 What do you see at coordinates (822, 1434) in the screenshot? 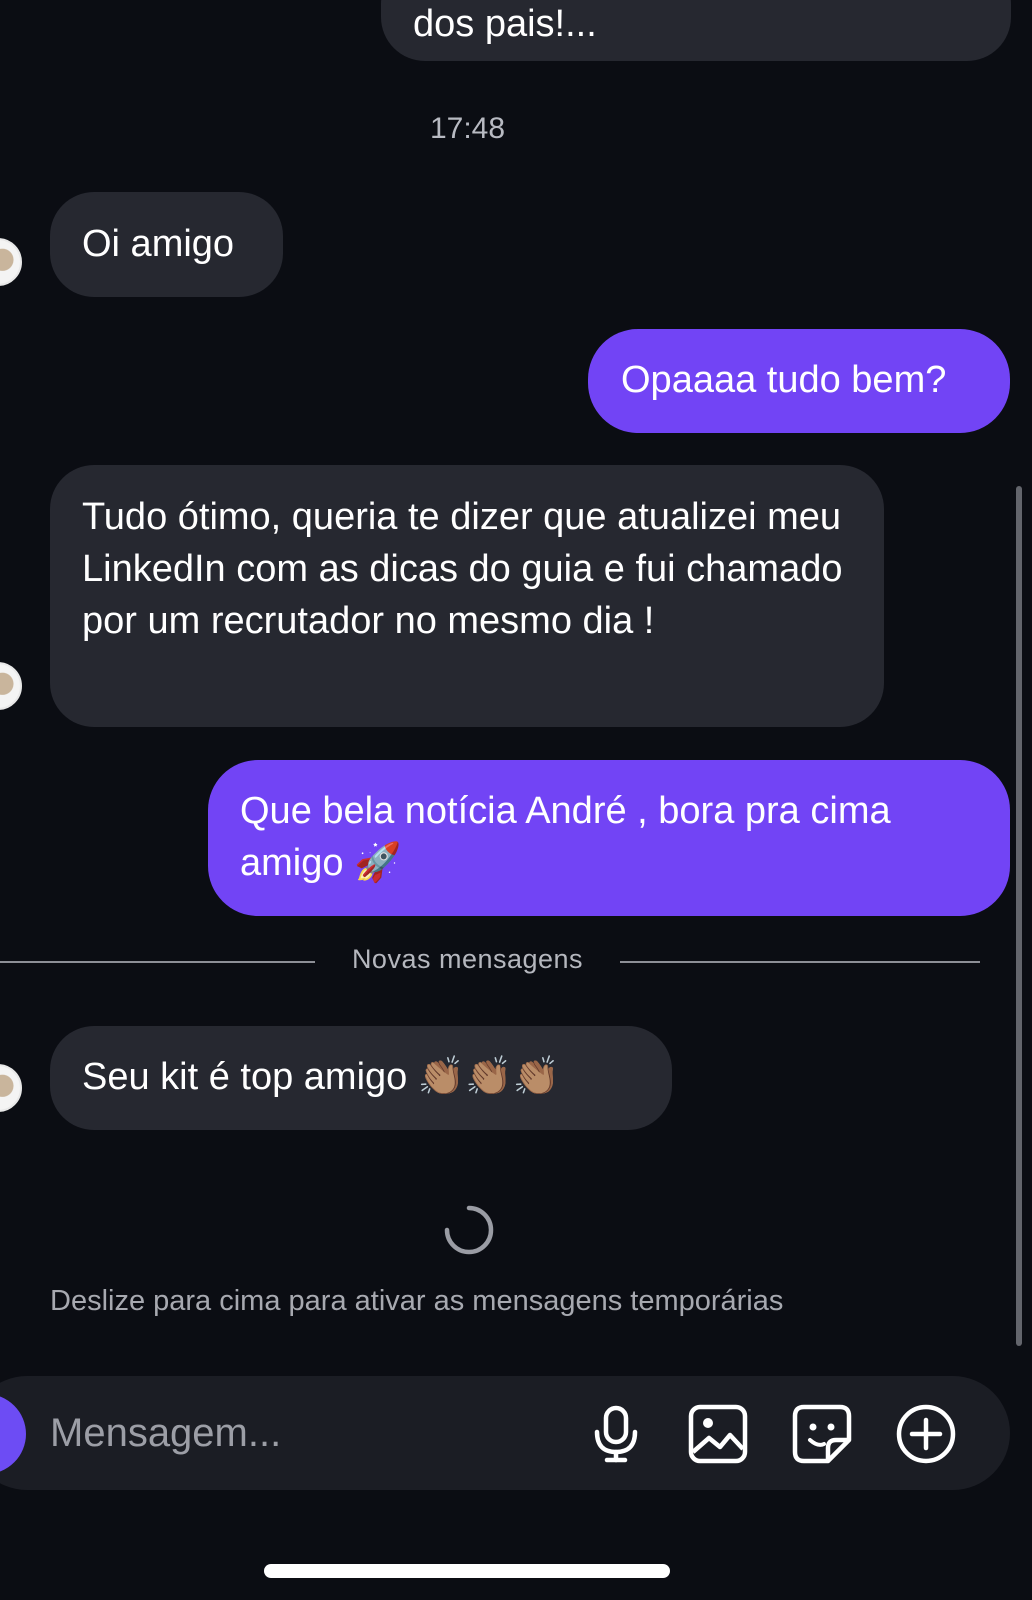
I see `sticker-icon` at bounding box center [822, 1434].